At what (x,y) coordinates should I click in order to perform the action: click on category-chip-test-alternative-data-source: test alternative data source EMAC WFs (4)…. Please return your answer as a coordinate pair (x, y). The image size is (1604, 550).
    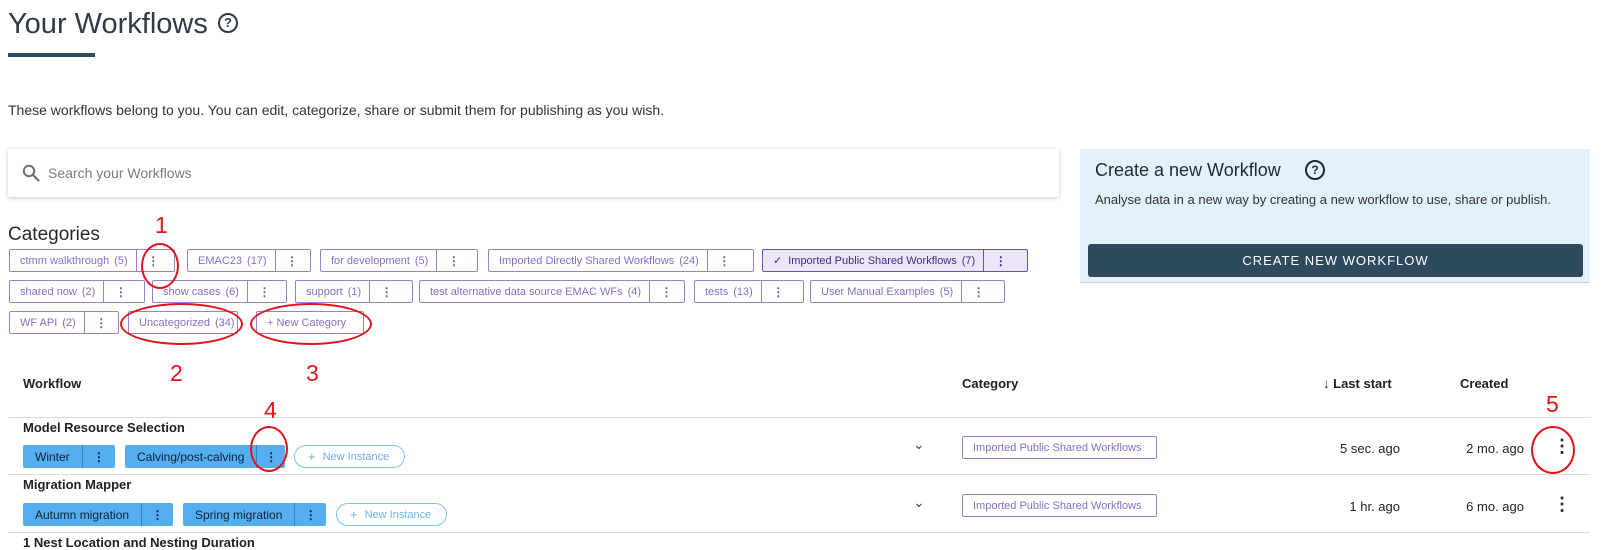
    Looking at the image, I should click on (552, 291).